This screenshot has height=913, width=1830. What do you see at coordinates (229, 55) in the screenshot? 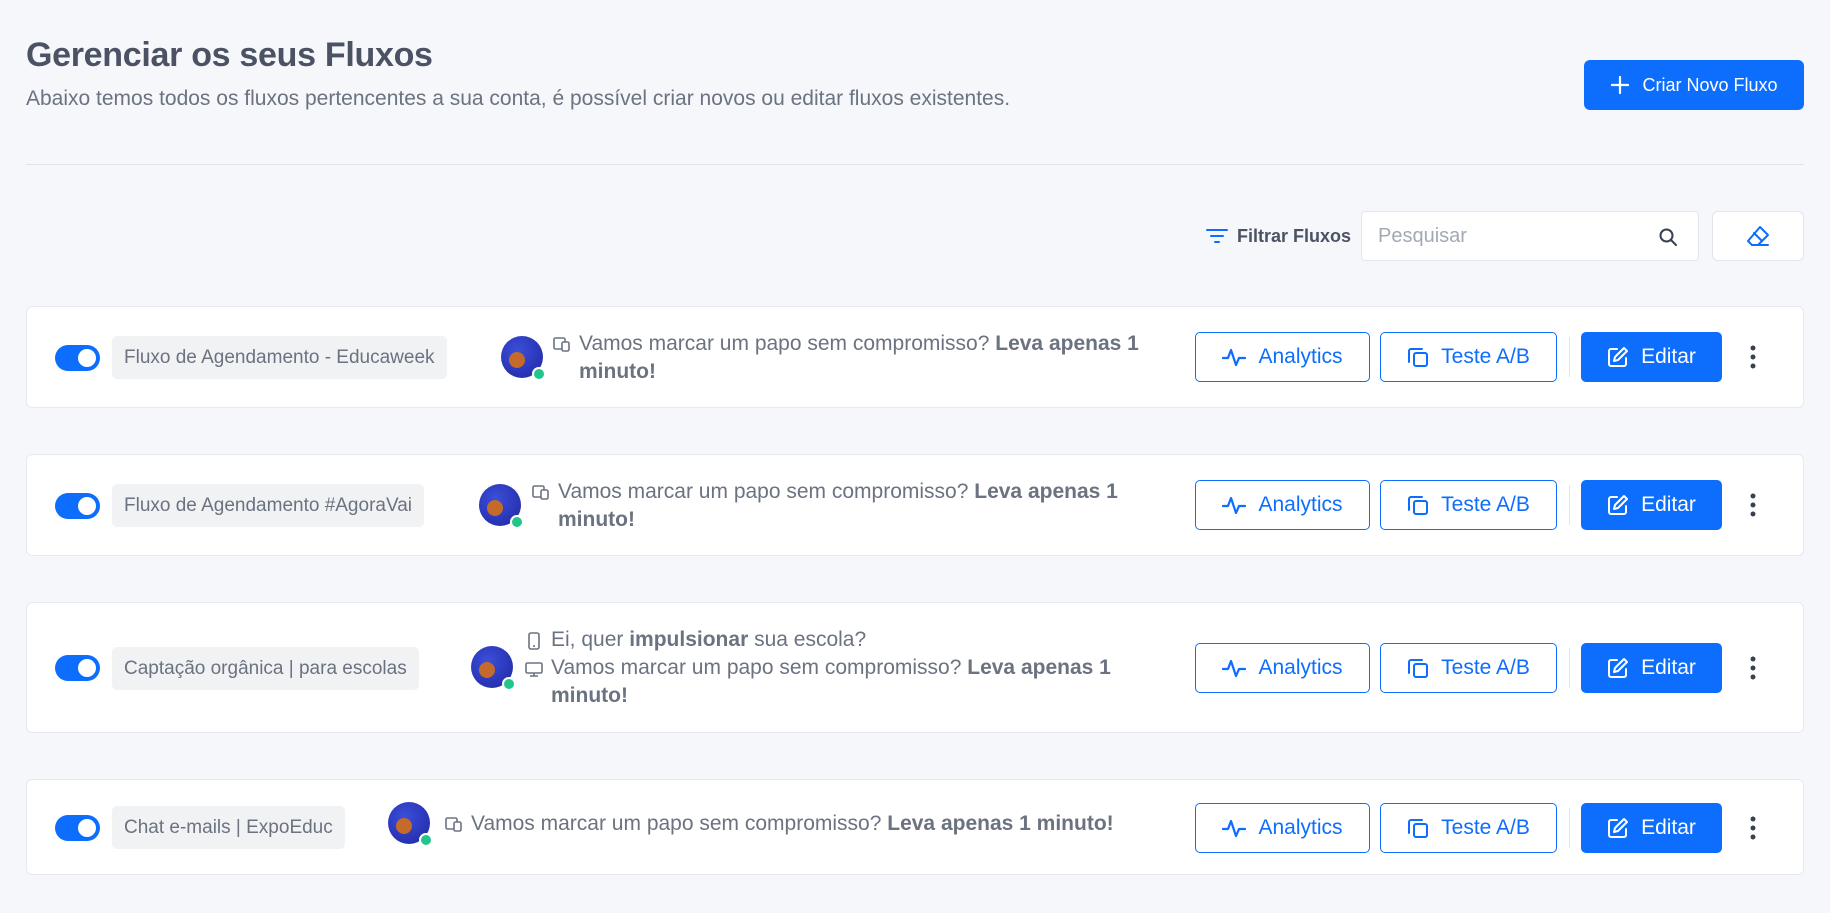
I see `page-title: Gerenciar os seus Fluxos` at bounding box center [229, 55].